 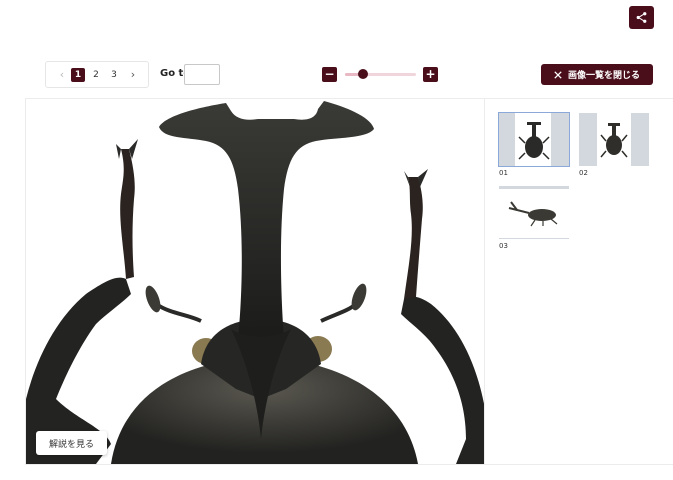 I want to click on page-1-button: 1, so click(x=78, y=74).